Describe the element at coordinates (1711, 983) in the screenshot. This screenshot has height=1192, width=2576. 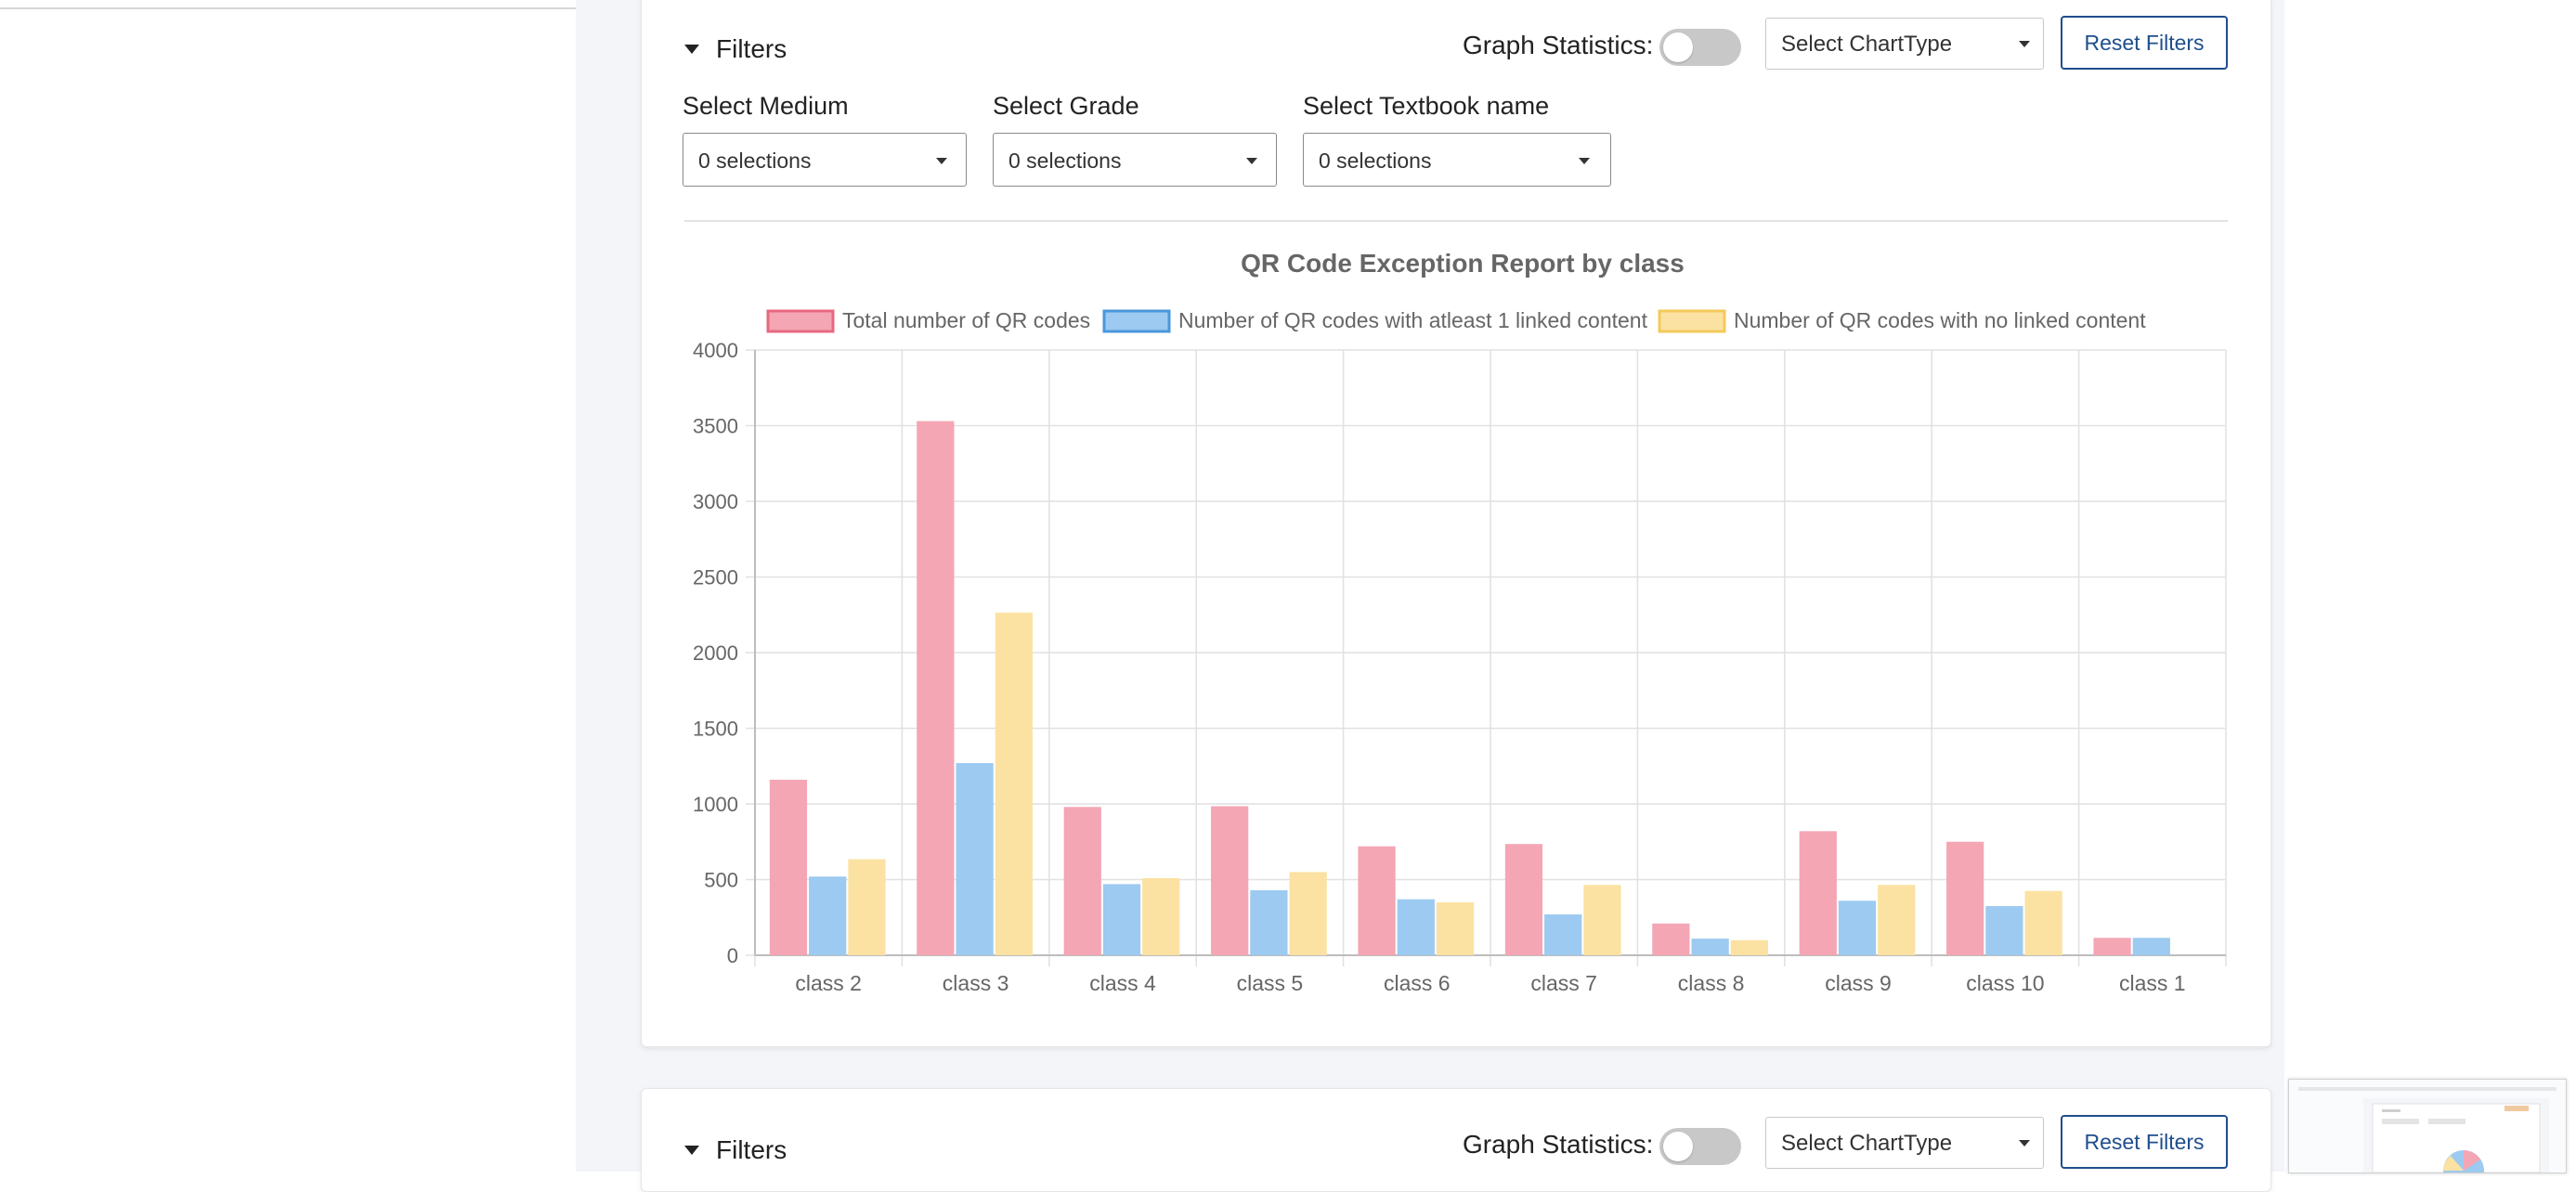
I see `x-tick-label: class 8` at that location.